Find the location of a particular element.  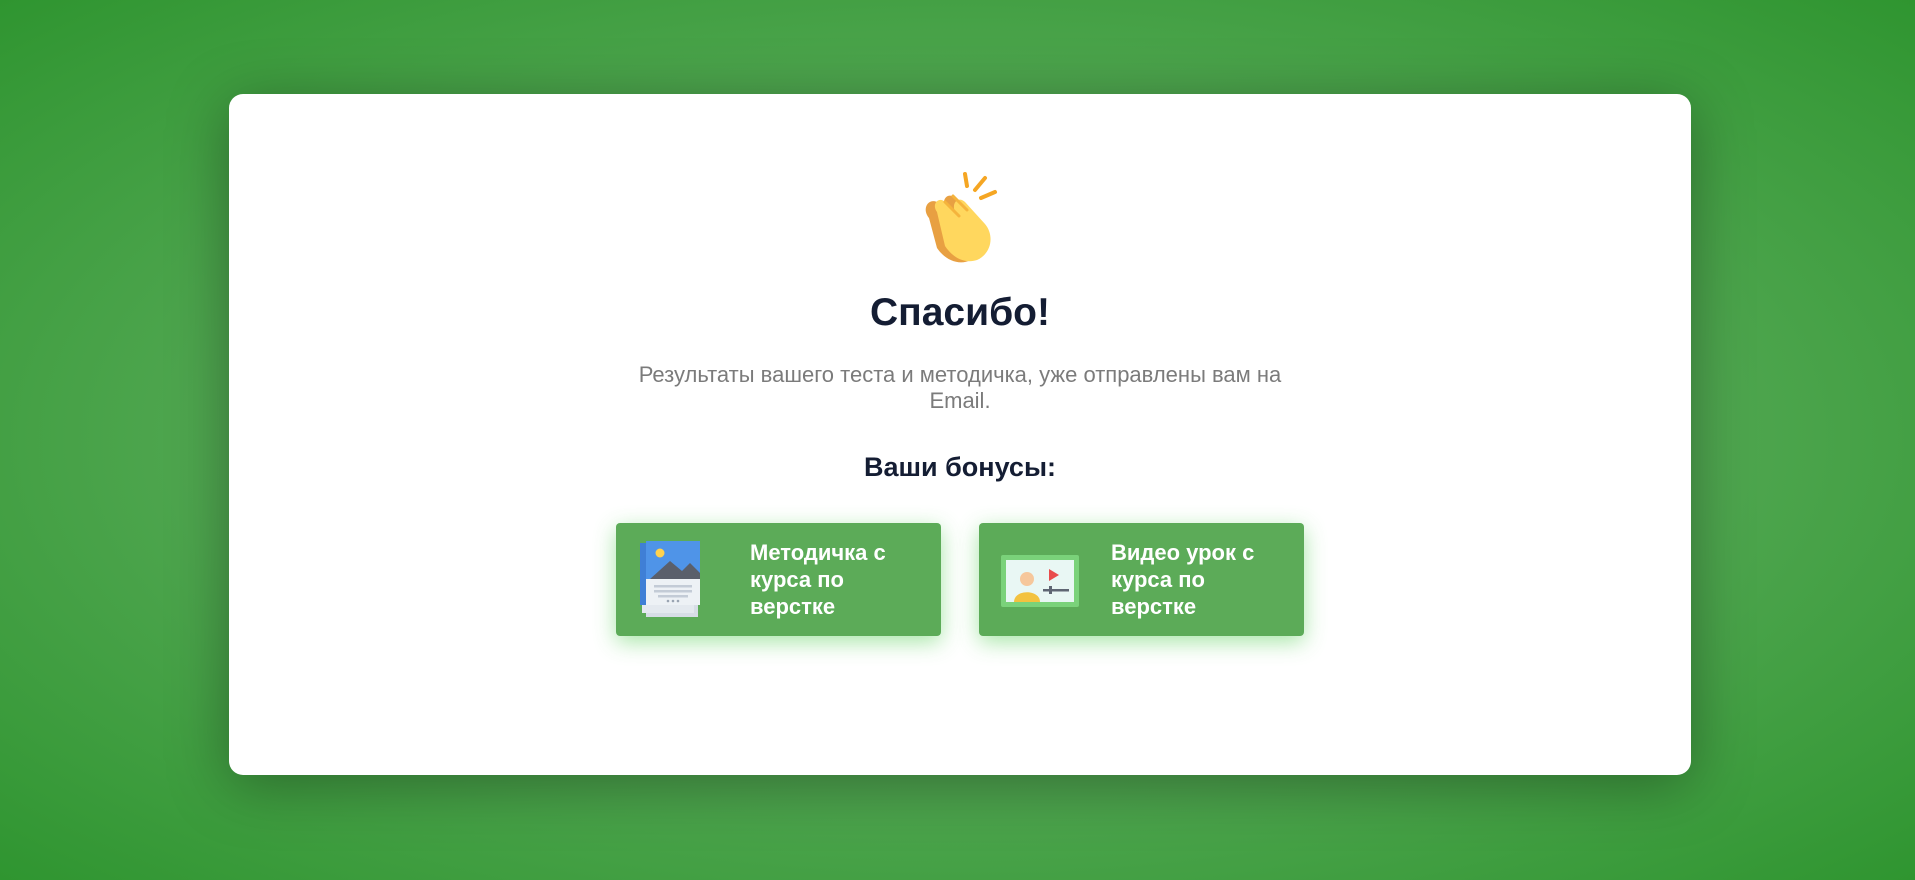

clapping-hands-icon is located at coordinates (961, 217).